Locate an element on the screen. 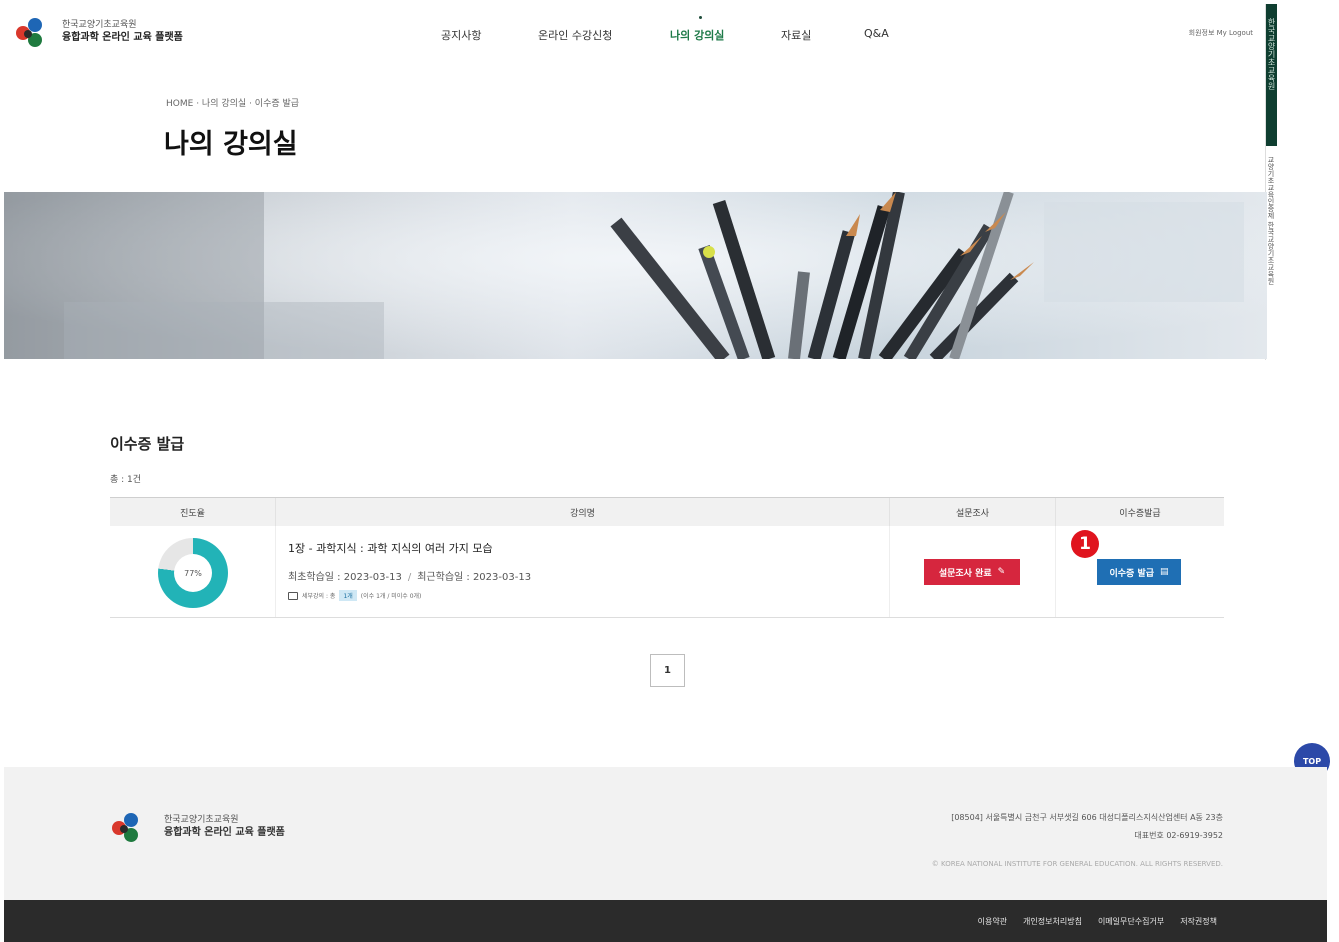 This screenshot has width=1339, height=942. pencil-icon: ✎ is located at coordinates (1001, 572).